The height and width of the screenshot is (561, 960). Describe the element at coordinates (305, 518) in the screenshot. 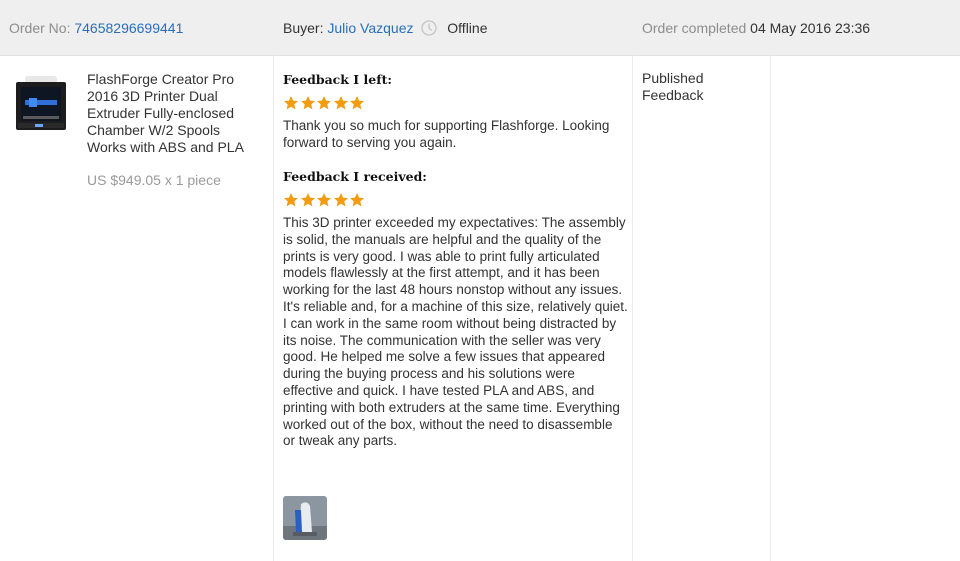

I see `review-photo-thumbnail-icon` at that location.